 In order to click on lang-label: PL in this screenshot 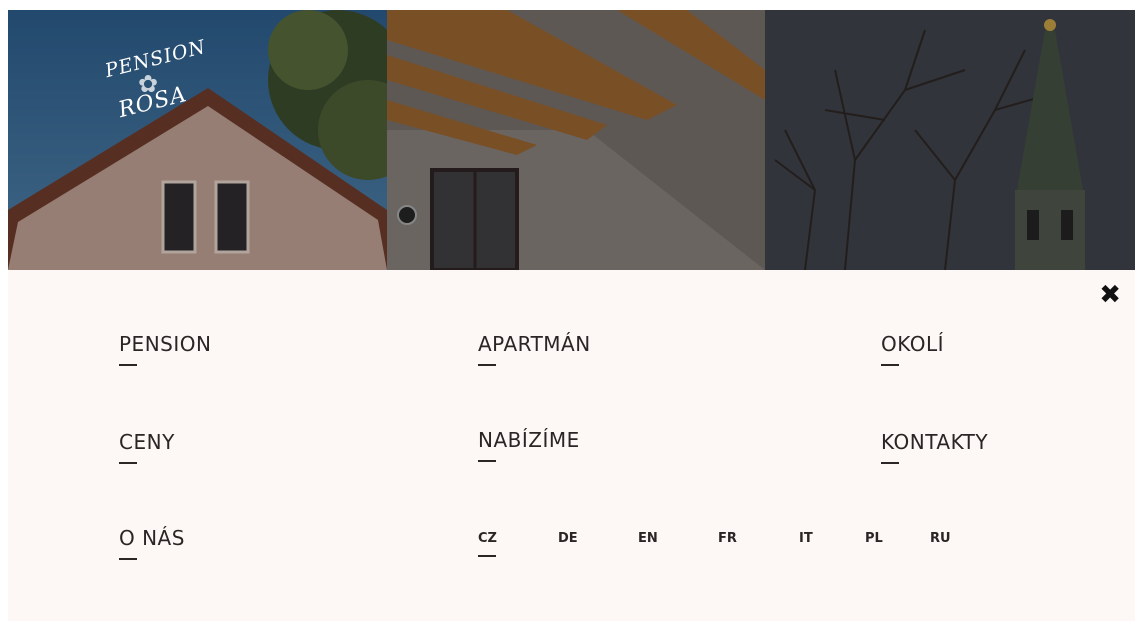, I will do `click(874, 538)`.